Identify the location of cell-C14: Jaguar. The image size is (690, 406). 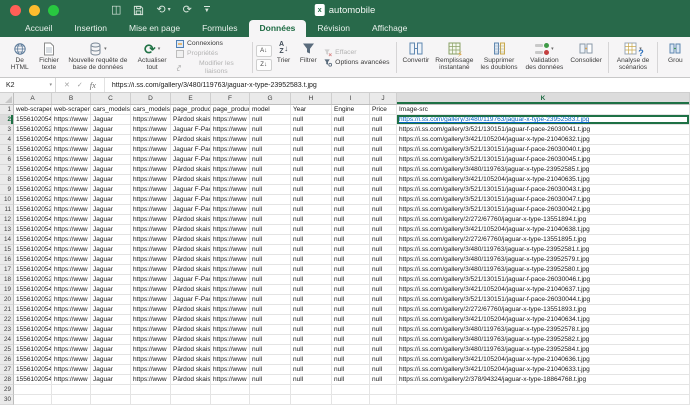
(111, 240).